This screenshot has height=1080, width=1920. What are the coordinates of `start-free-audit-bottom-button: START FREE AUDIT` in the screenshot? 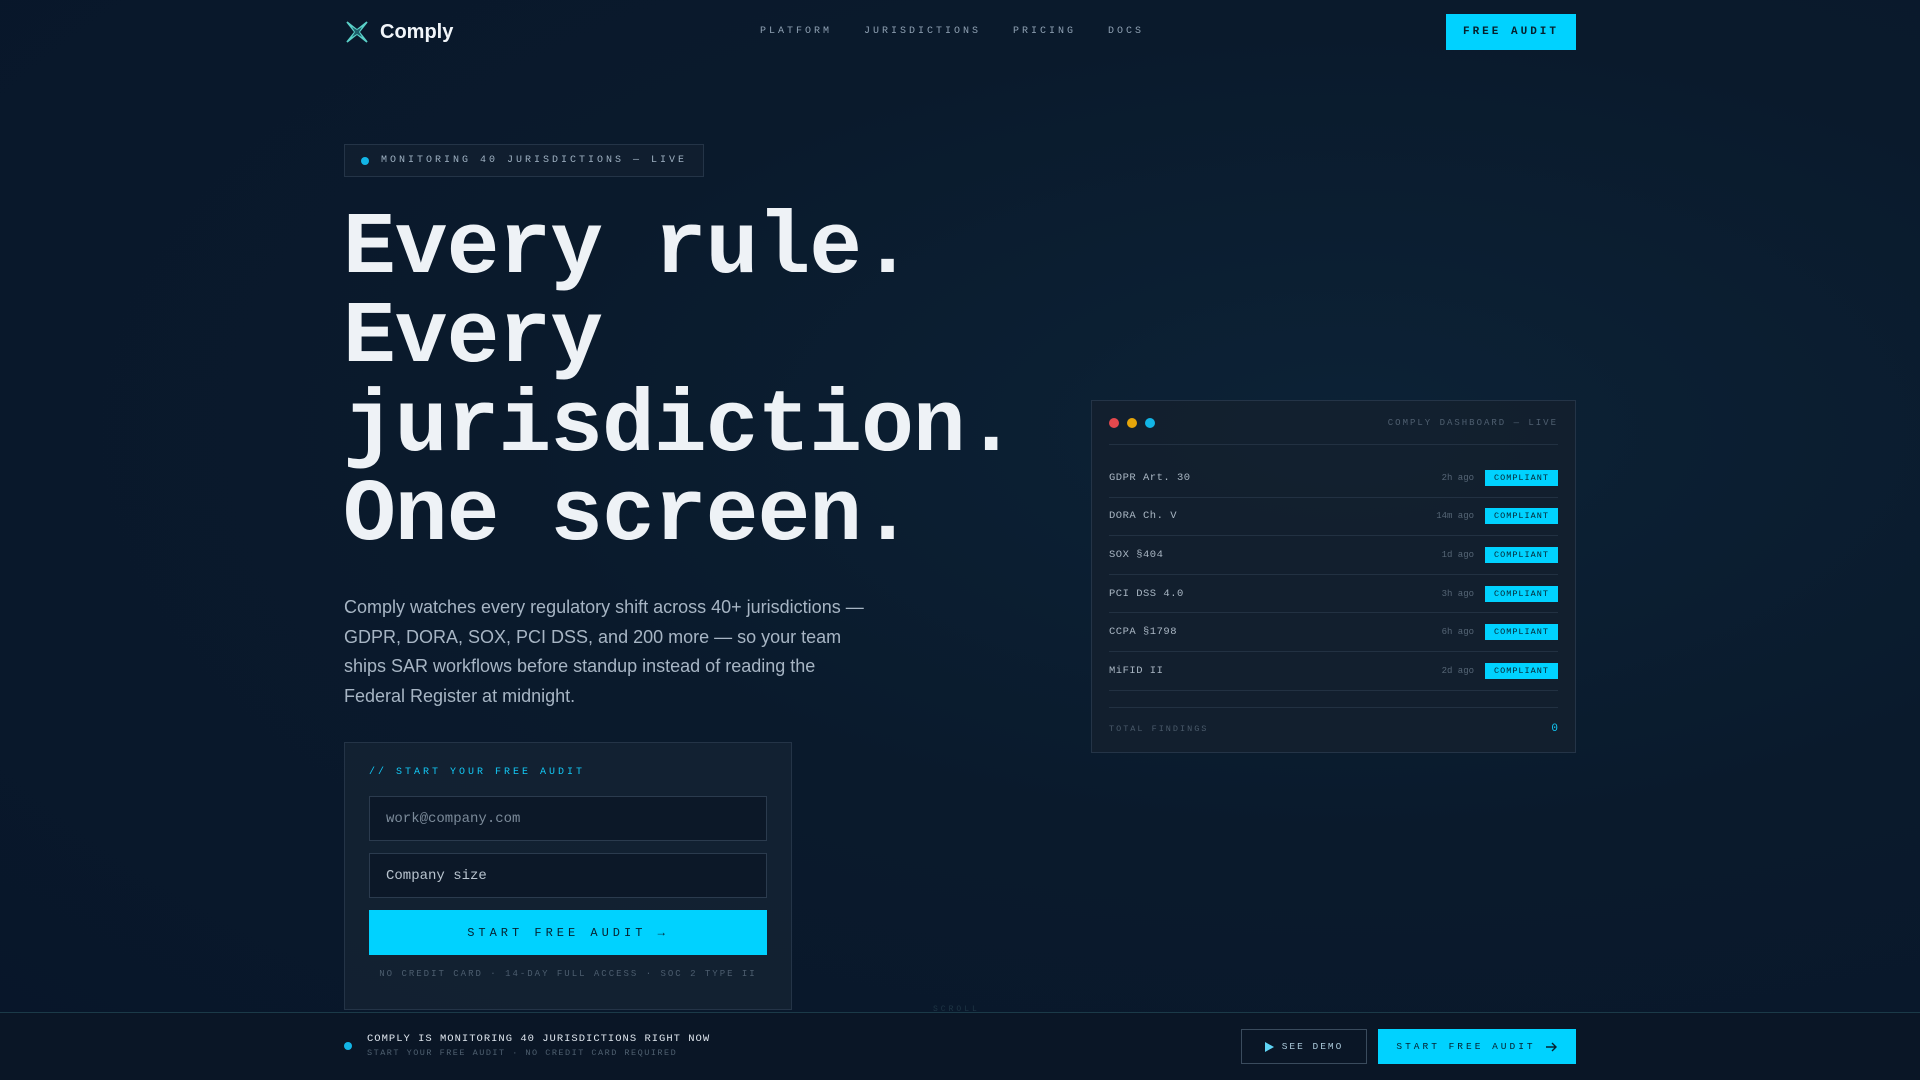 It's located at (1477, 1046).